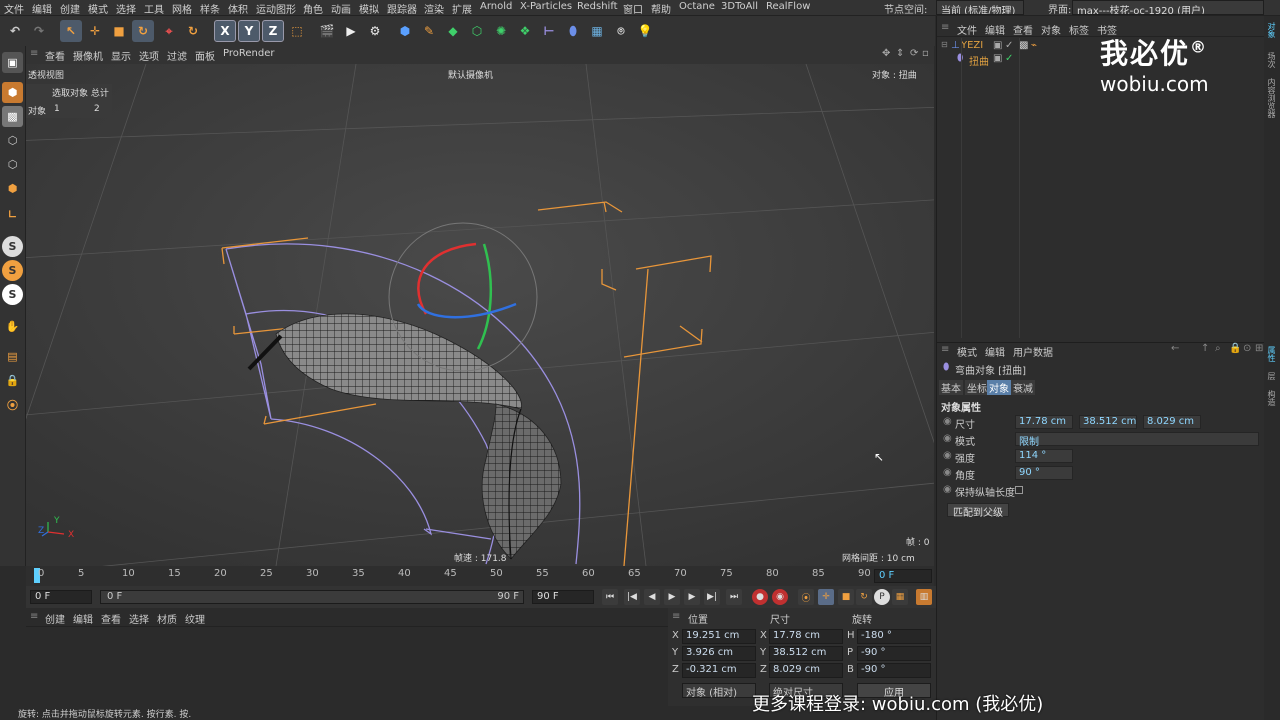 The height and width of the screenshot is (720, 1280). Describe the element at coordinates (900, 597) in the screenshot. I see `key-pla-icon: ▦` at that location.